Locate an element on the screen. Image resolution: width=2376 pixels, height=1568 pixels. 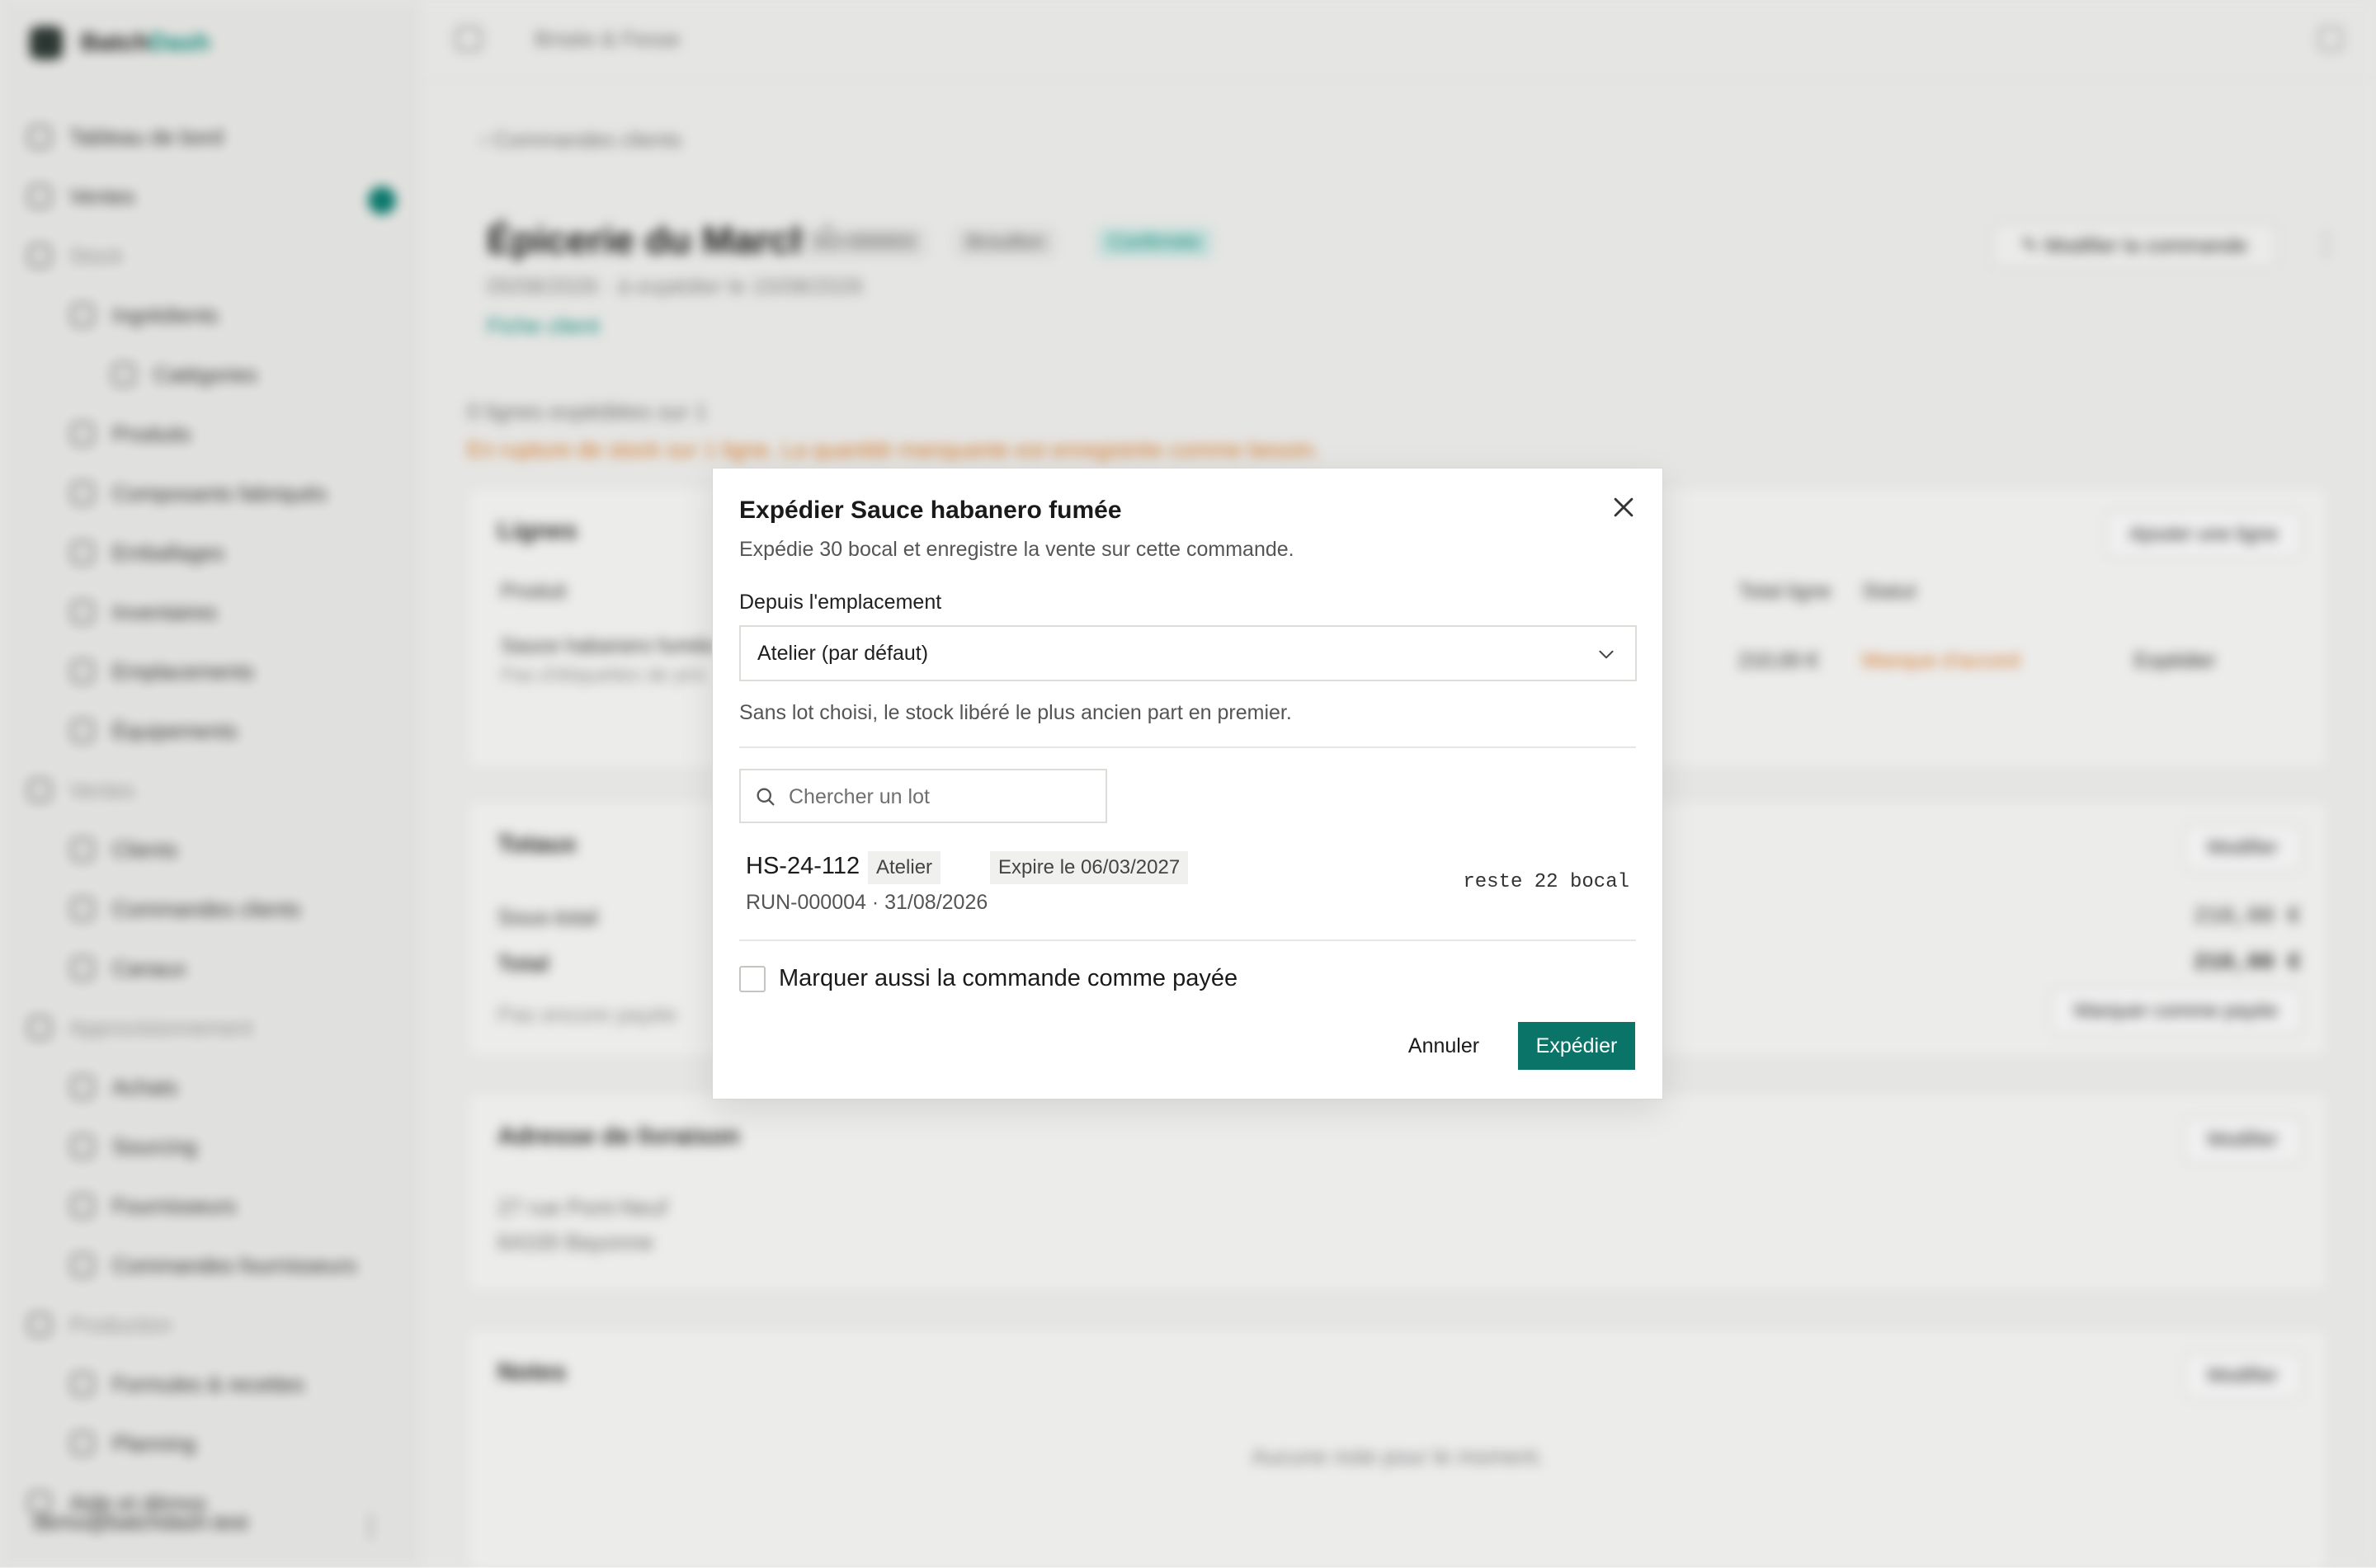
mark-paid-label: Marquer aussi la commande comme payée is located at coordinates (1008, 978).